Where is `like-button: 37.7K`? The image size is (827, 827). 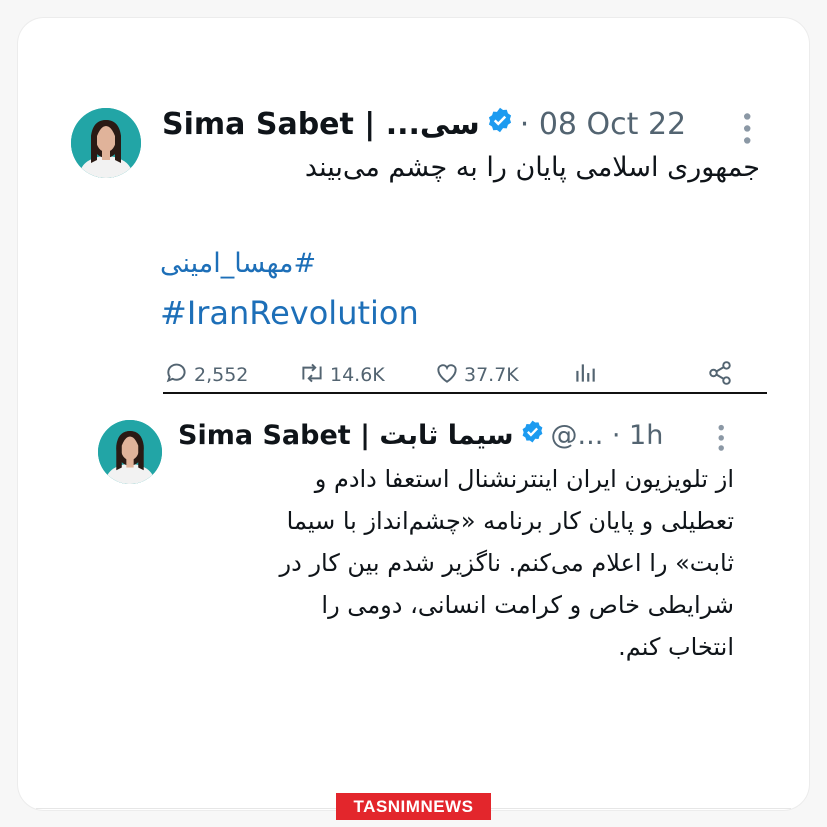 like-button: 37.7K is located at coordinates (476, 375).